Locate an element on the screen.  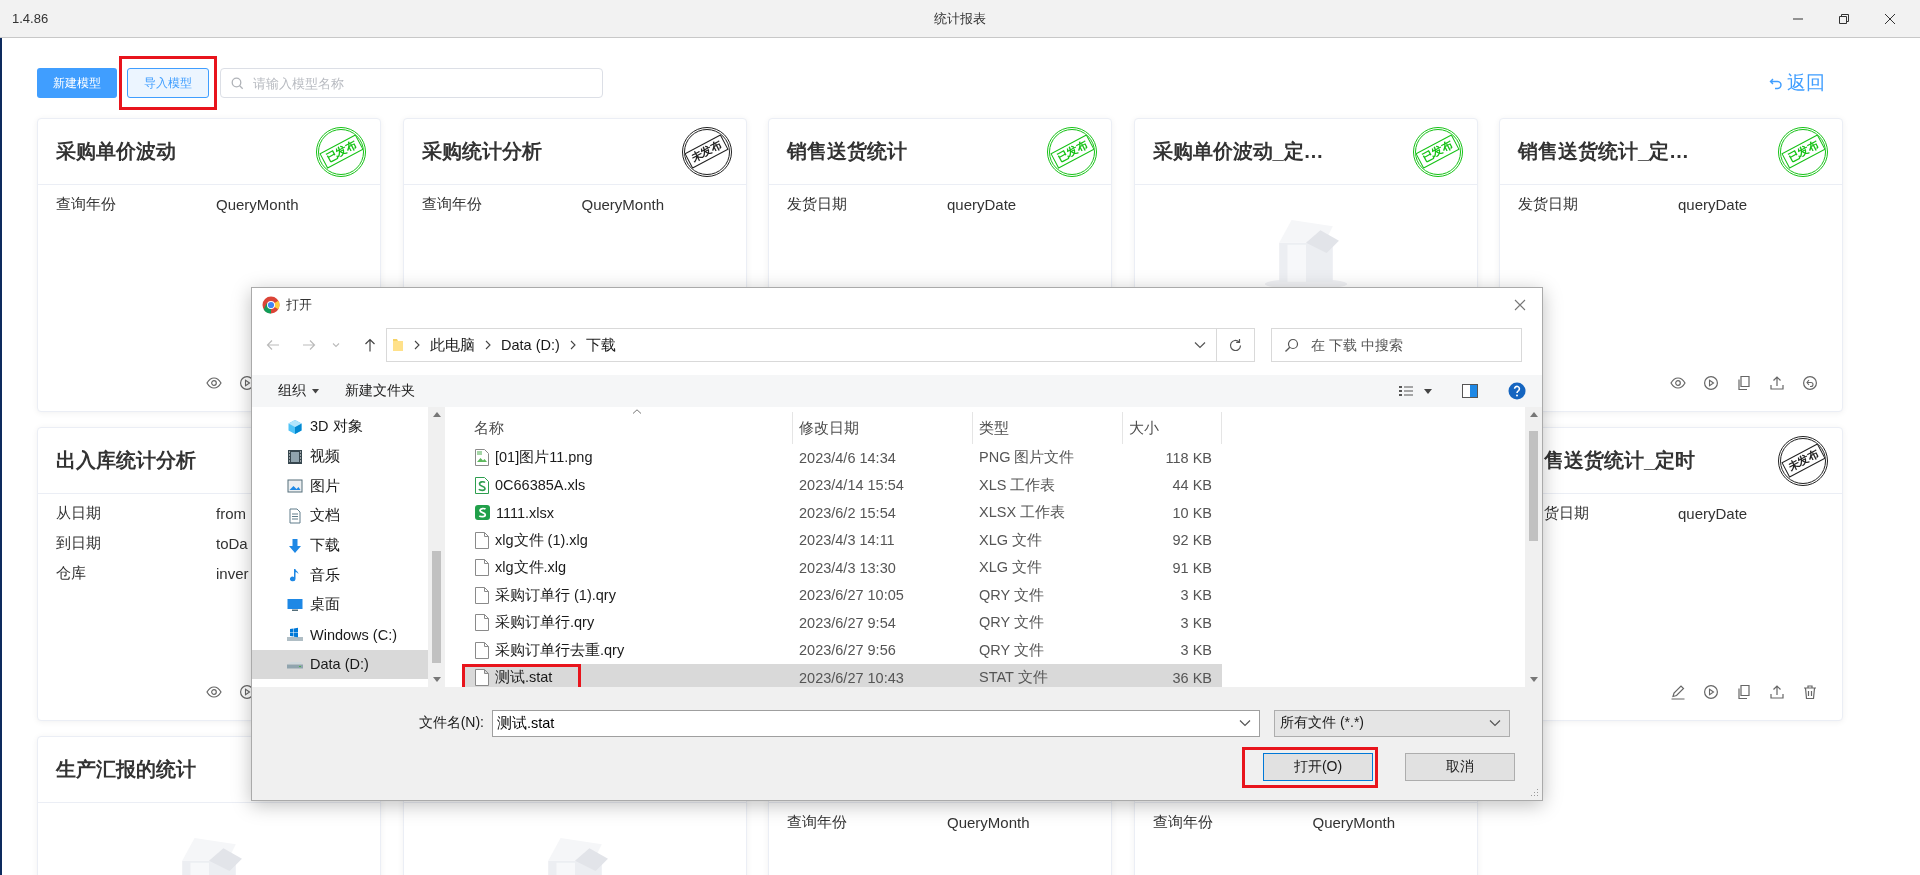
search-field: 在 下载 中搜索 is located at coordinates (1396, 345).